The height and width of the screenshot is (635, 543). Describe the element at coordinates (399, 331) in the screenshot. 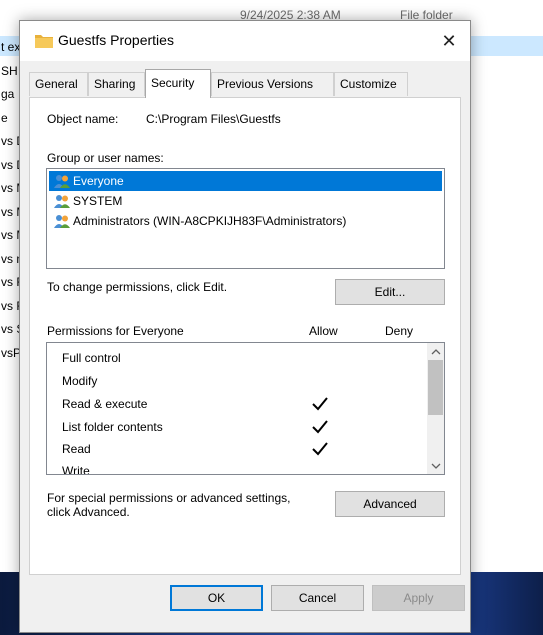

I see `deny-column-header: Deny` at that location.